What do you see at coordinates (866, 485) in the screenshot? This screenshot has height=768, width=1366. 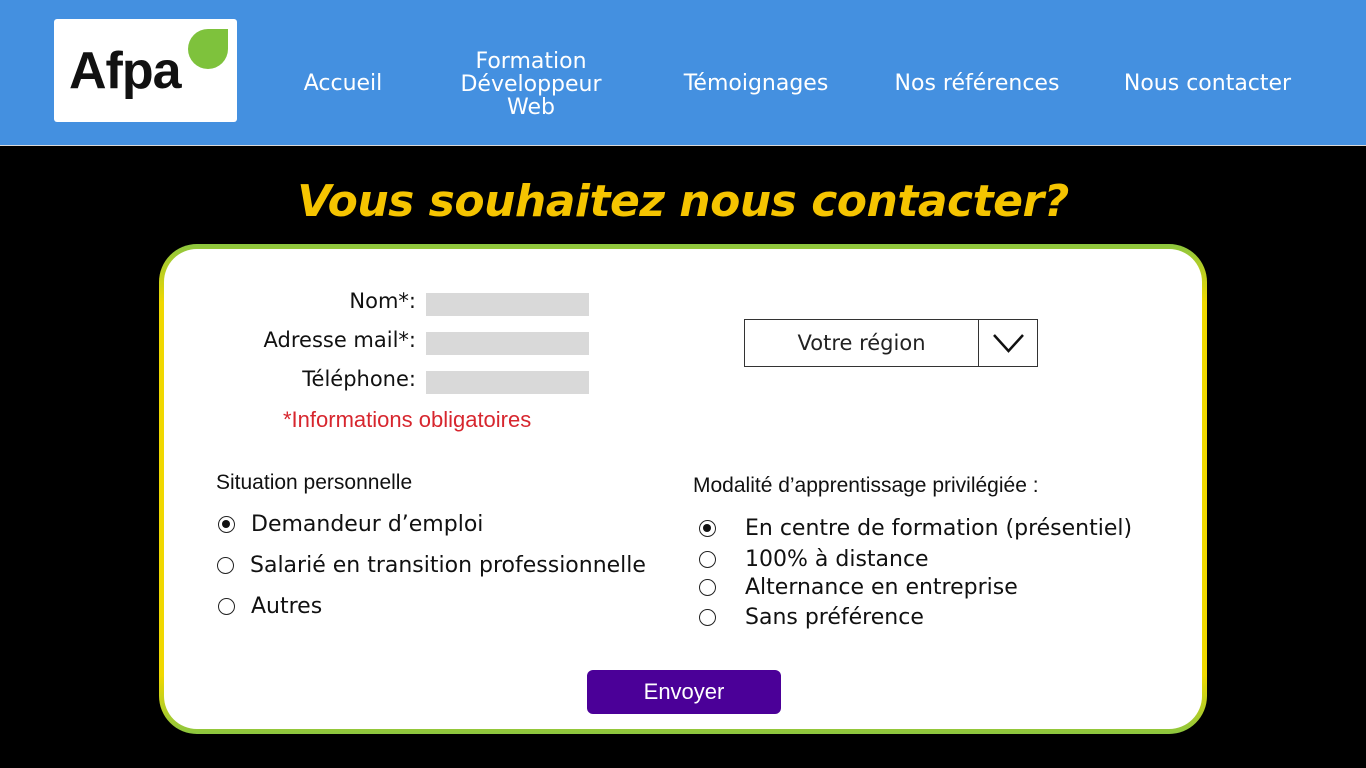 I see `modalite-title: Modalité d’apprentissage privilégiée :` at bounding box center [866, 485].